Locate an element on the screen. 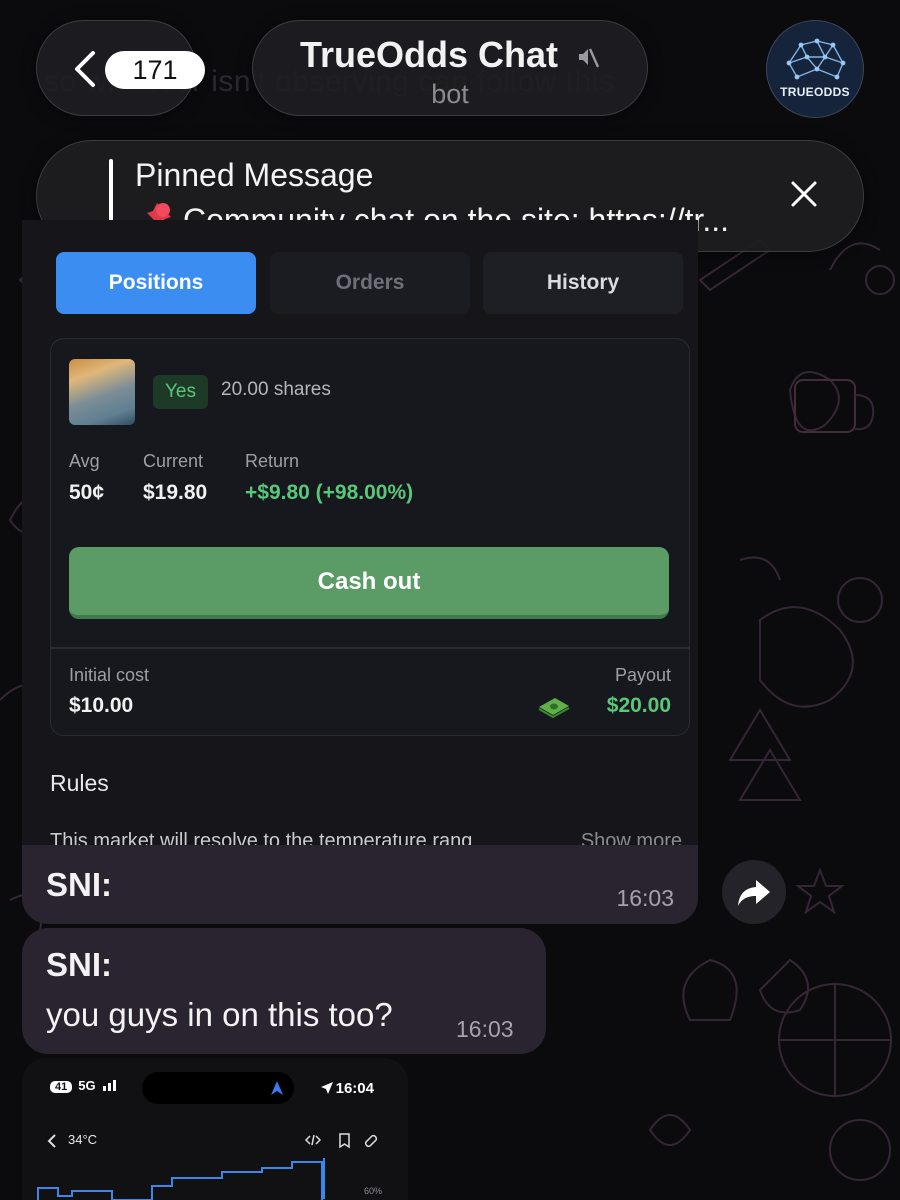 Image resolution: width=900 pixels, height=1200 pixels. bot-avatar: TRUEODDS is located at coordinates (815, 69).